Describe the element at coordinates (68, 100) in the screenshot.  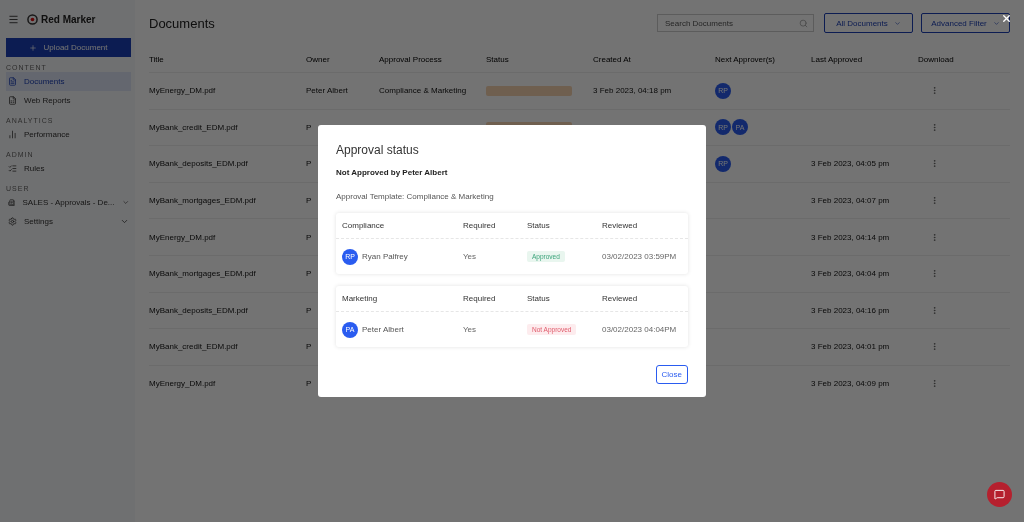
I see `sidebar-item: Web Reports` at that location.